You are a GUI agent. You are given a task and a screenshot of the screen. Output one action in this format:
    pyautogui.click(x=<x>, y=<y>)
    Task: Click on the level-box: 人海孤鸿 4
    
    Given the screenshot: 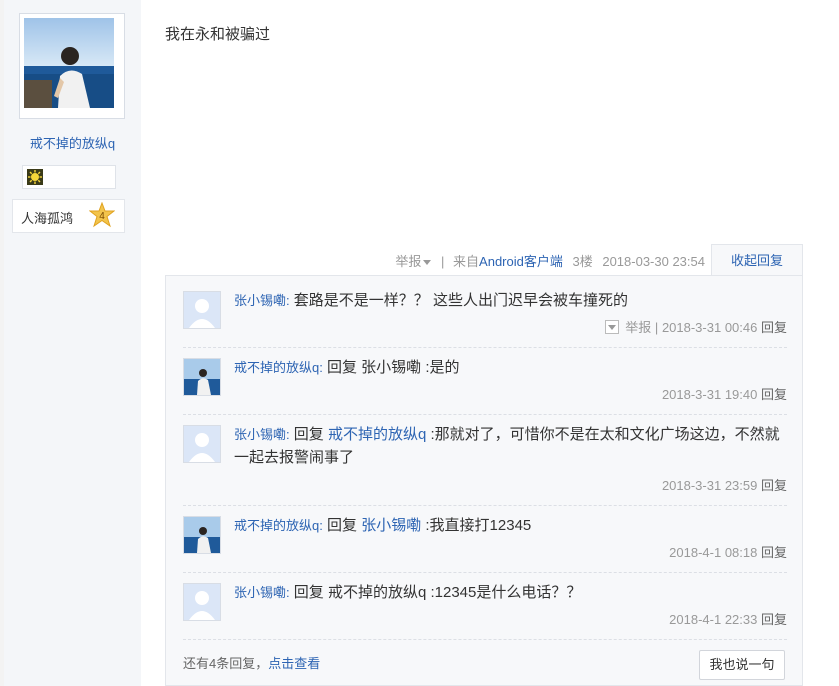 What is the action you would take?
    pyautogui.click(x=68, y=216)
    